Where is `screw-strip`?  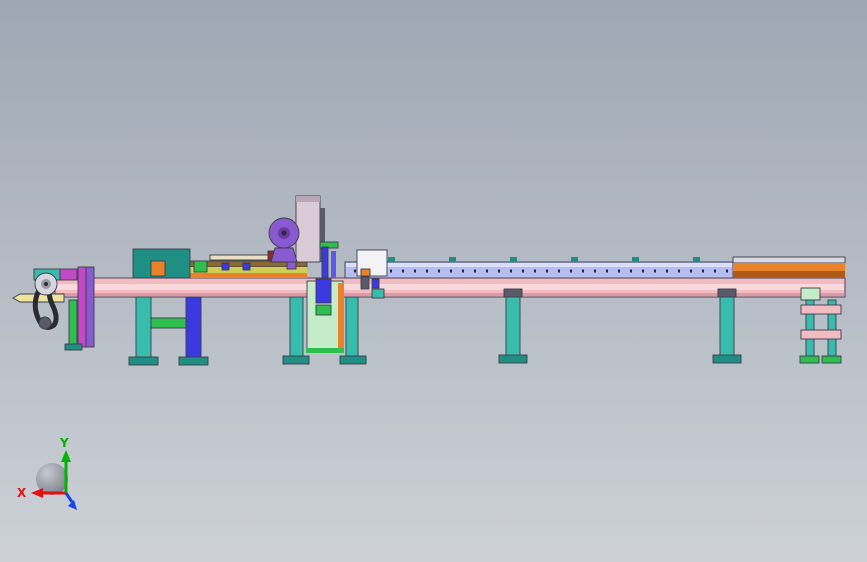
screw-strip is located at coordinates (239, 257).